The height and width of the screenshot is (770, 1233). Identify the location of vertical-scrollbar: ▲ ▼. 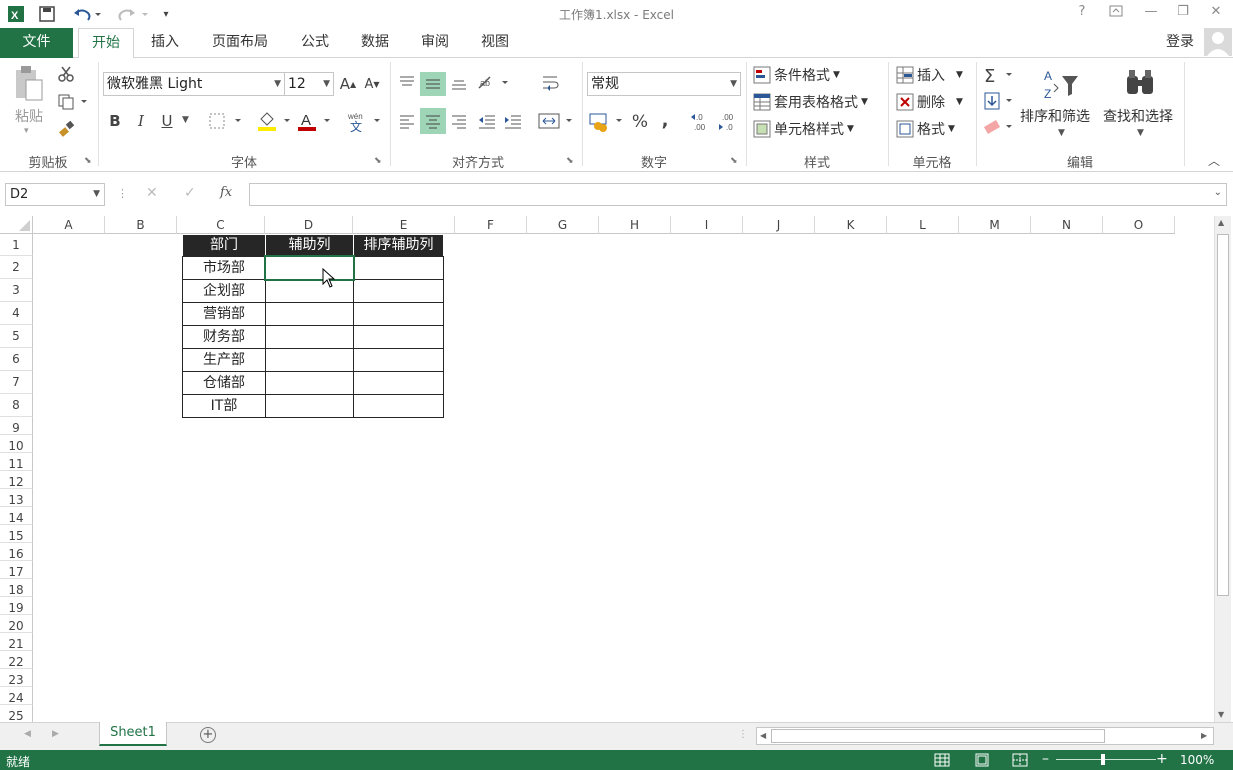
(1222, 469).